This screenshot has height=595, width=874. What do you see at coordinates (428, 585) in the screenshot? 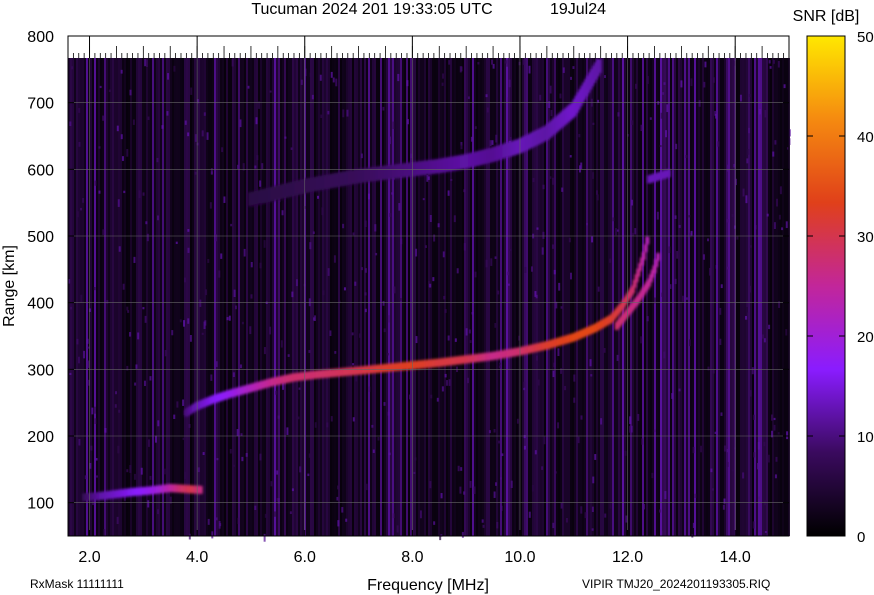
I see `x-axis-label: Frequency [MHz]` at bounding box center [428, 585].